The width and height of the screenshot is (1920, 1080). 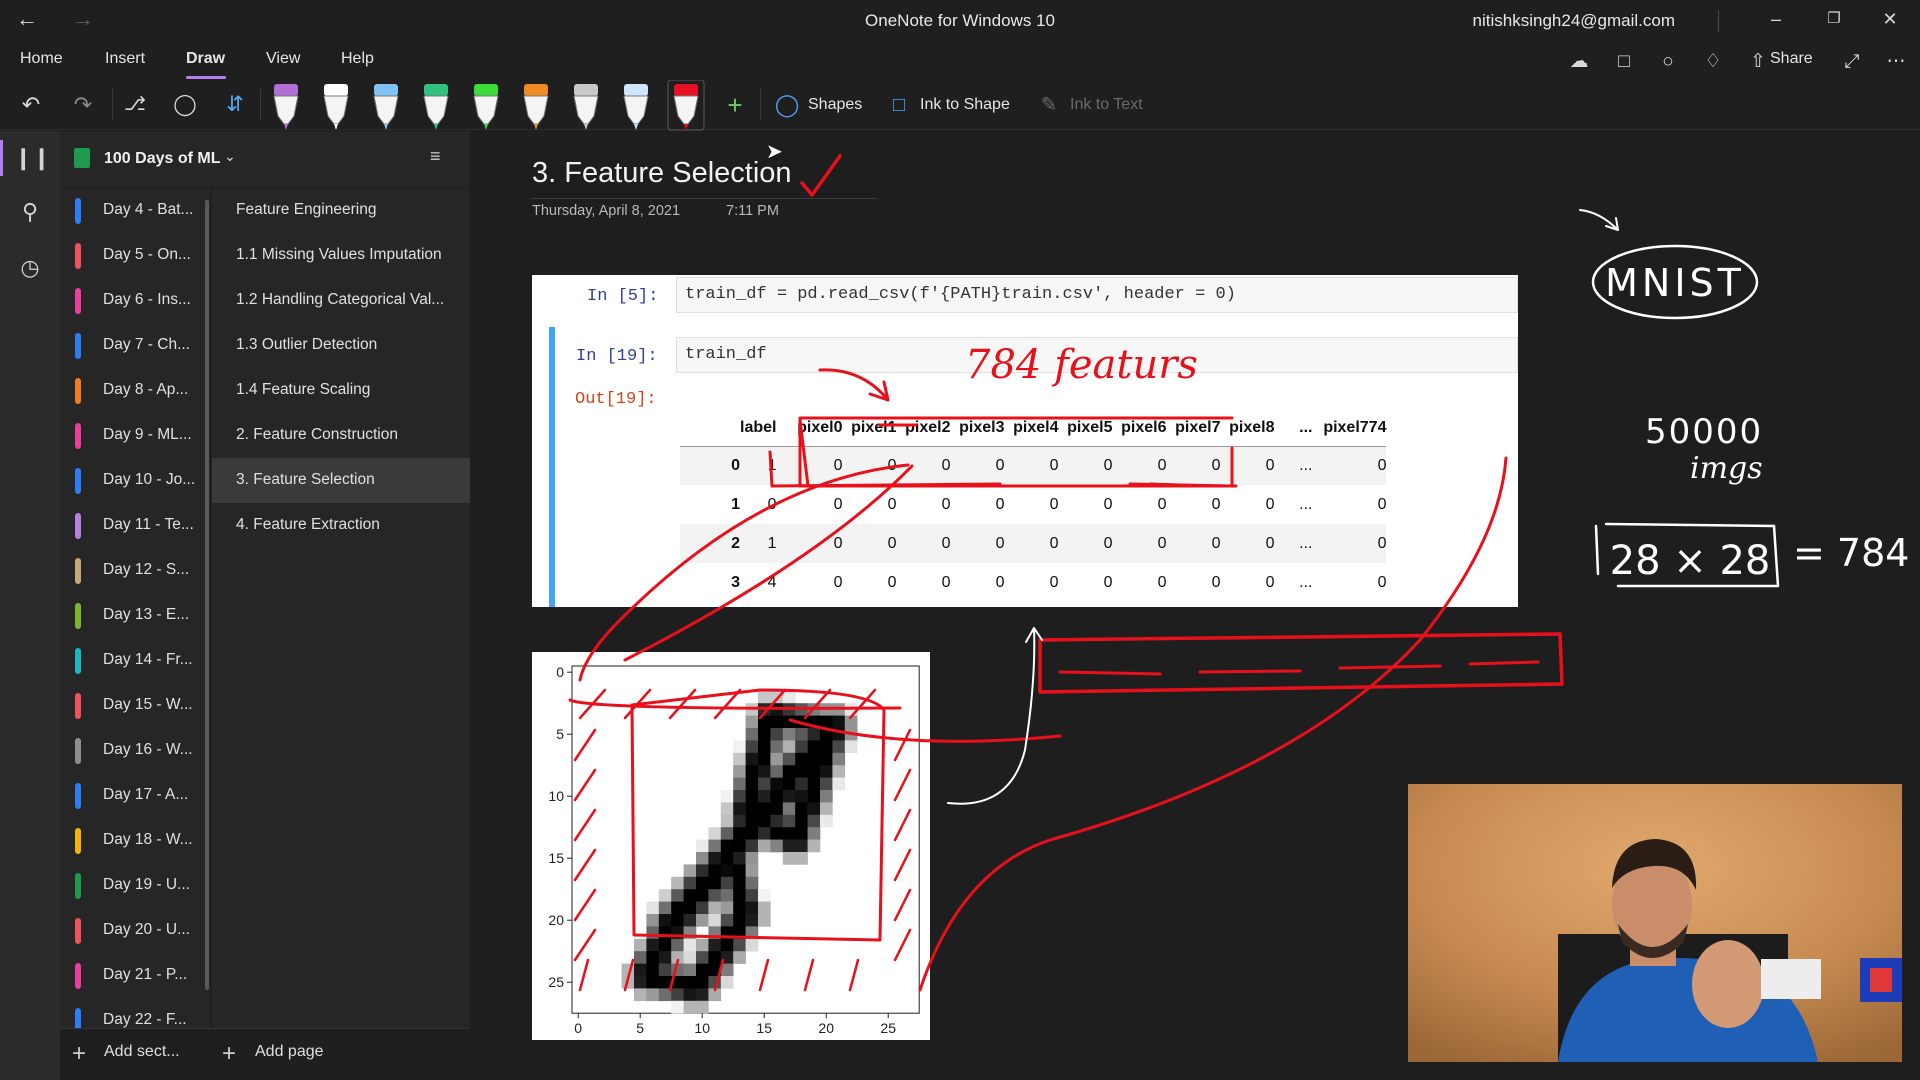 I want to click on features-ink-text: 784 featurs, so click(x=1081, y=365).